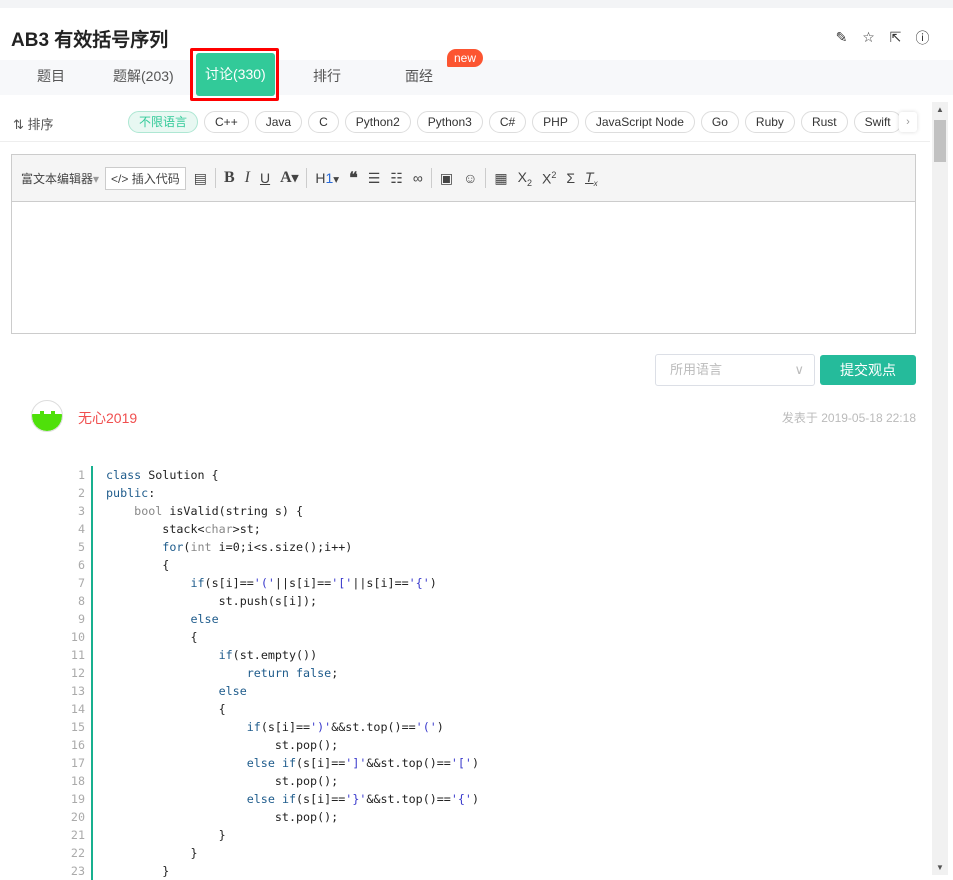  Describe the element at coordinates (81, 583) in the screenshot. I see `line-number: 7` at that location.